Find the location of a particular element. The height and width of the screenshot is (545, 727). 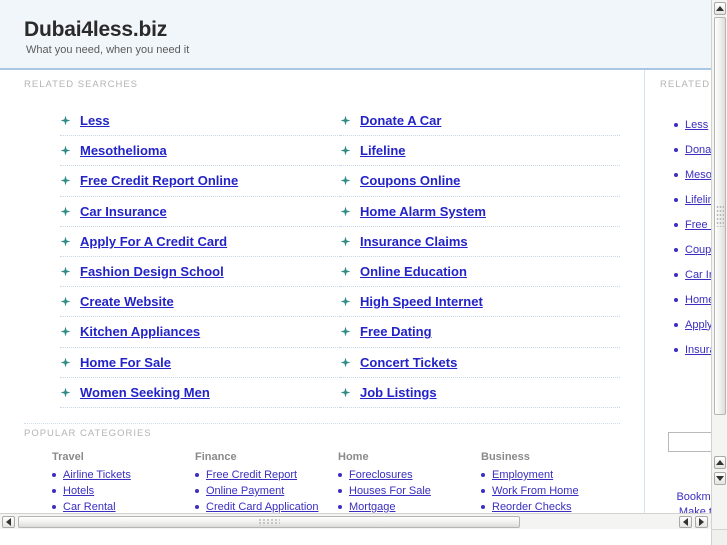

related-search-row: Women Seeking Men is located at coordinates (200, 393).